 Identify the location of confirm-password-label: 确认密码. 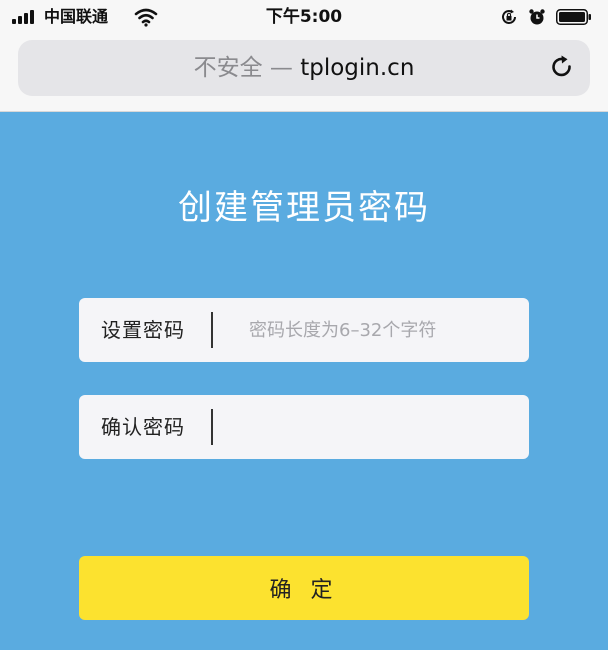
(143, 427).